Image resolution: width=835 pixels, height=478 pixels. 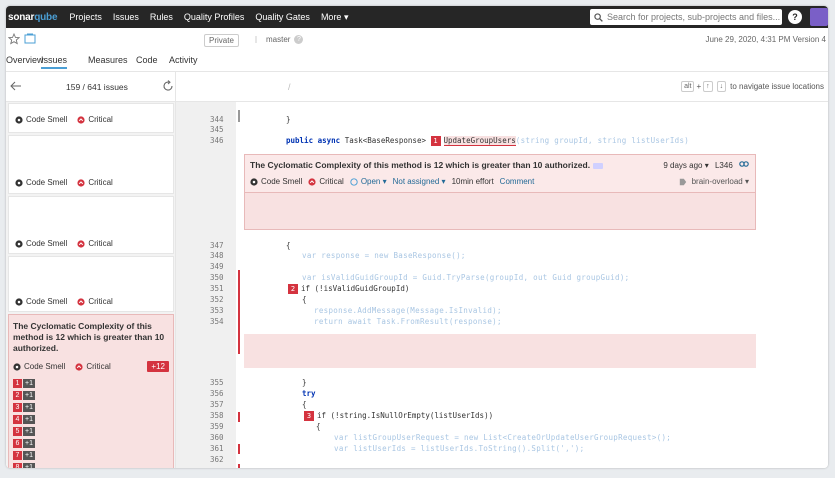 I want to click on issues-list-header: 159 / 641 issues, so click(x=90, y=87).